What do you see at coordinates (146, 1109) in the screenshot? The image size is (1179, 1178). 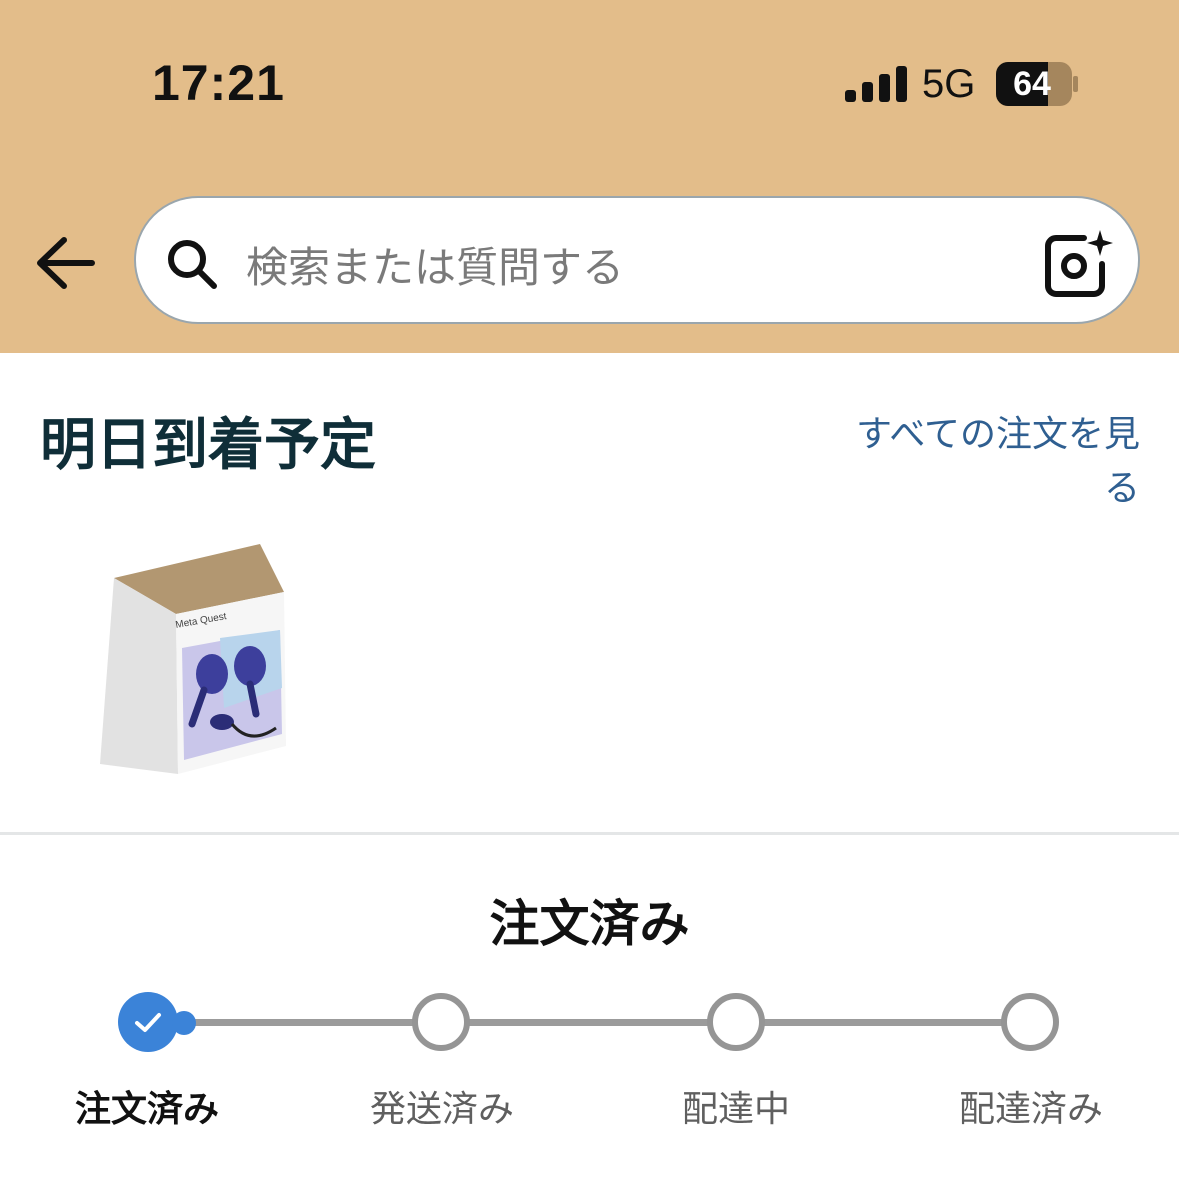 I see `step-label-ordered: 注文済み` at bounding box center [146, 1109].